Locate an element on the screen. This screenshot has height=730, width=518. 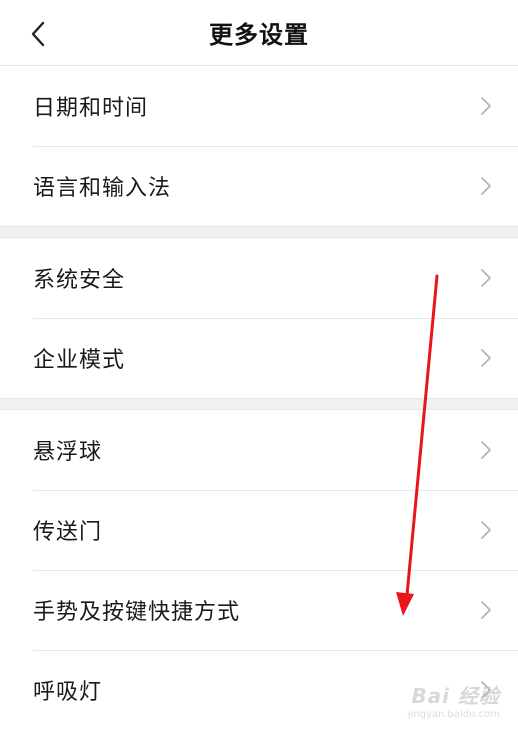
row-label: 悬浮球 is located at coordinates (68, 452).